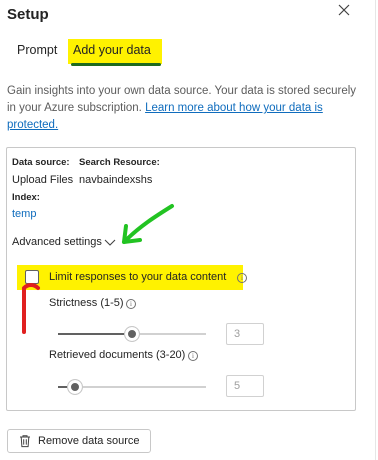  What do you see at coordinates (28, 14) in the screenshot?
I see `panel-title: Setup` at bounding box center [28, 14].